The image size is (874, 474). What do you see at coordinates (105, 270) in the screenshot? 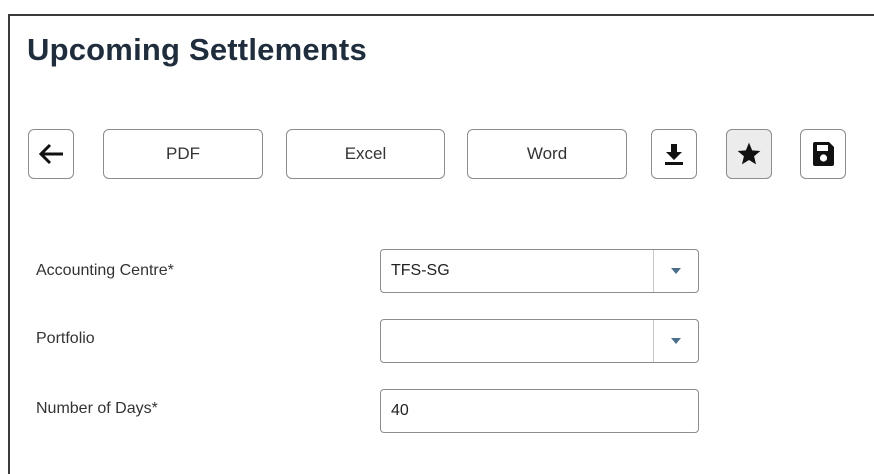
I see `accounting-centre-label: Accounting Centre*` at bounding box center [105, 270].